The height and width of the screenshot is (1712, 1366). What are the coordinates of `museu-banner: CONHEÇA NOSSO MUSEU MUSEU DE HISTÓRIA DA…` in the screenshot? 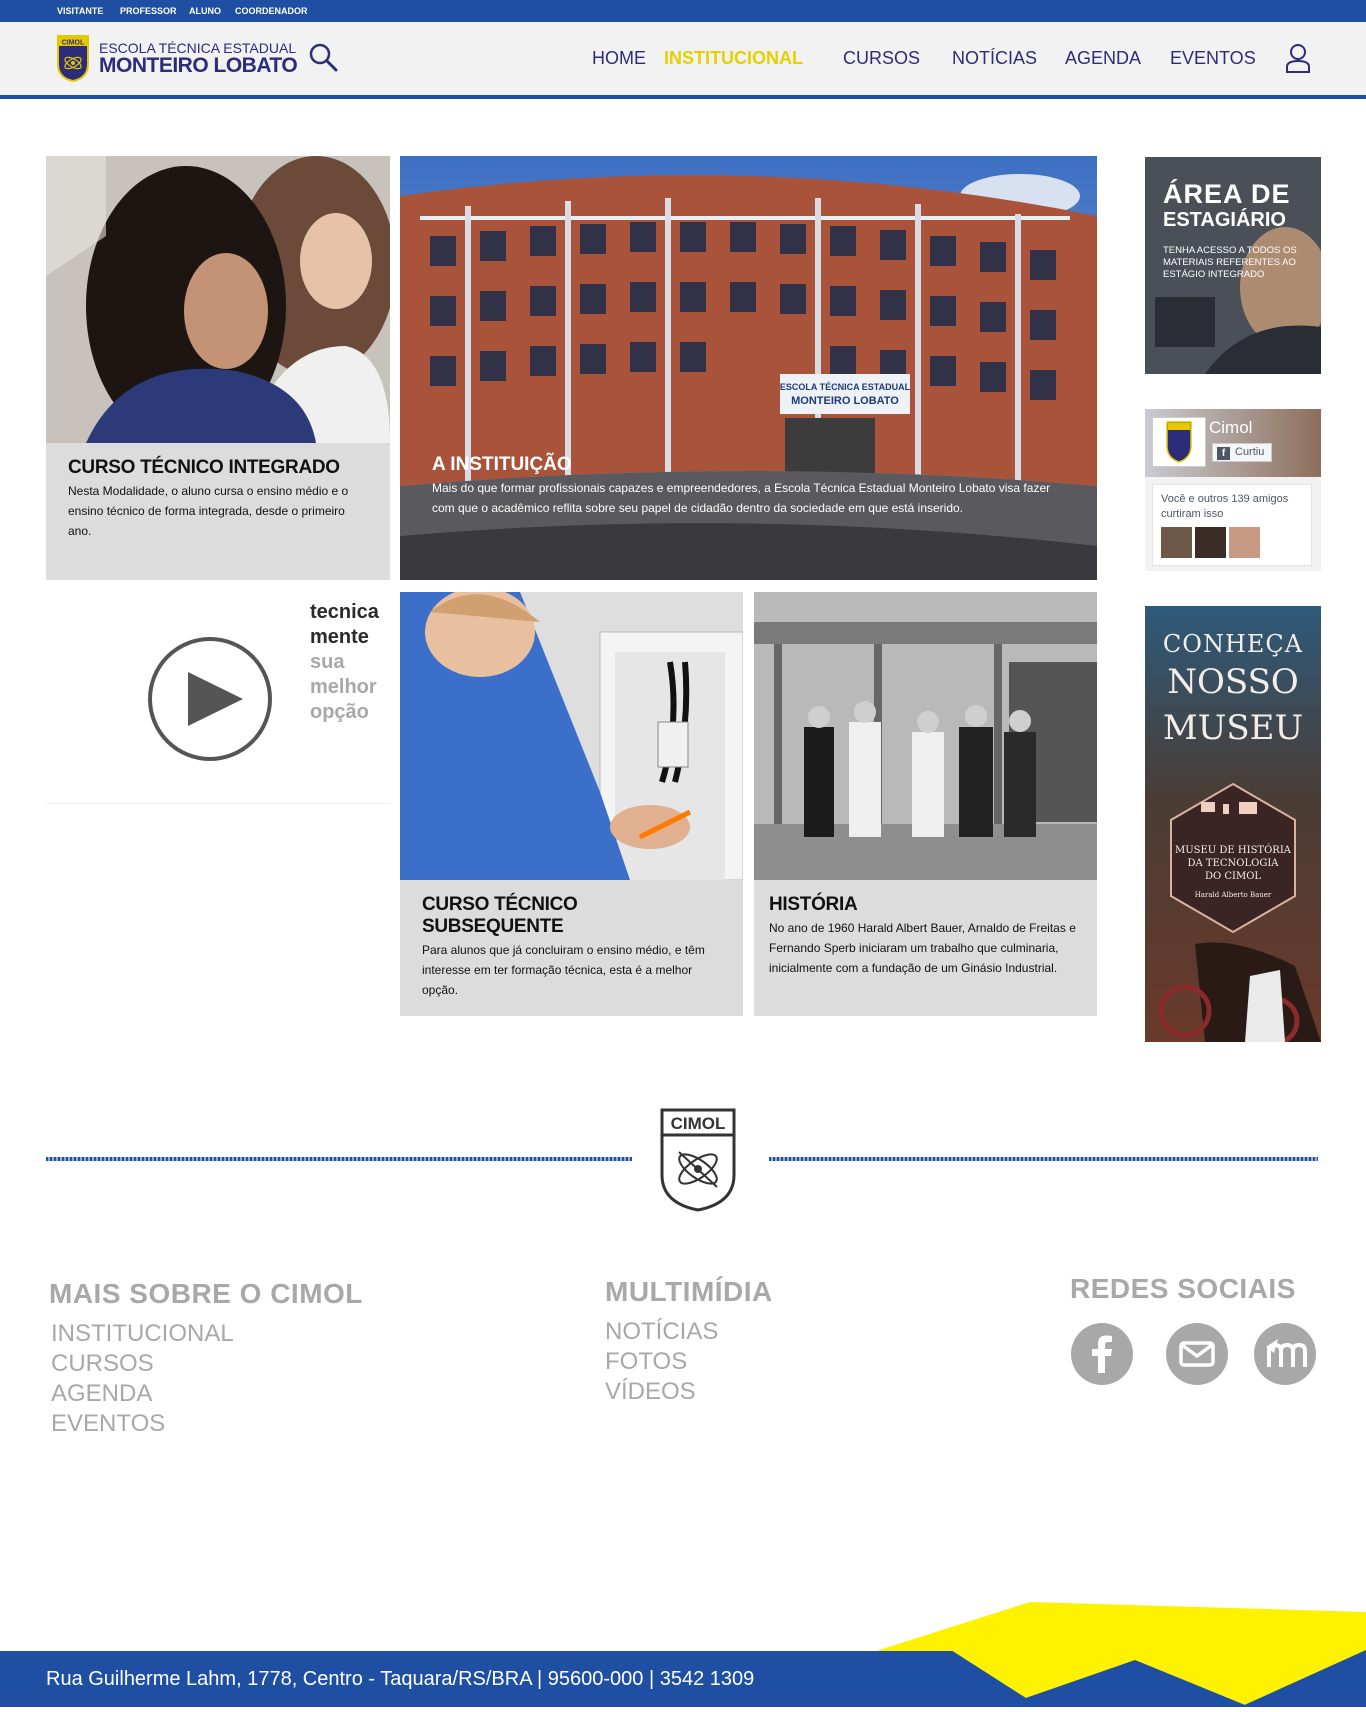 It's located at (1233, 824).